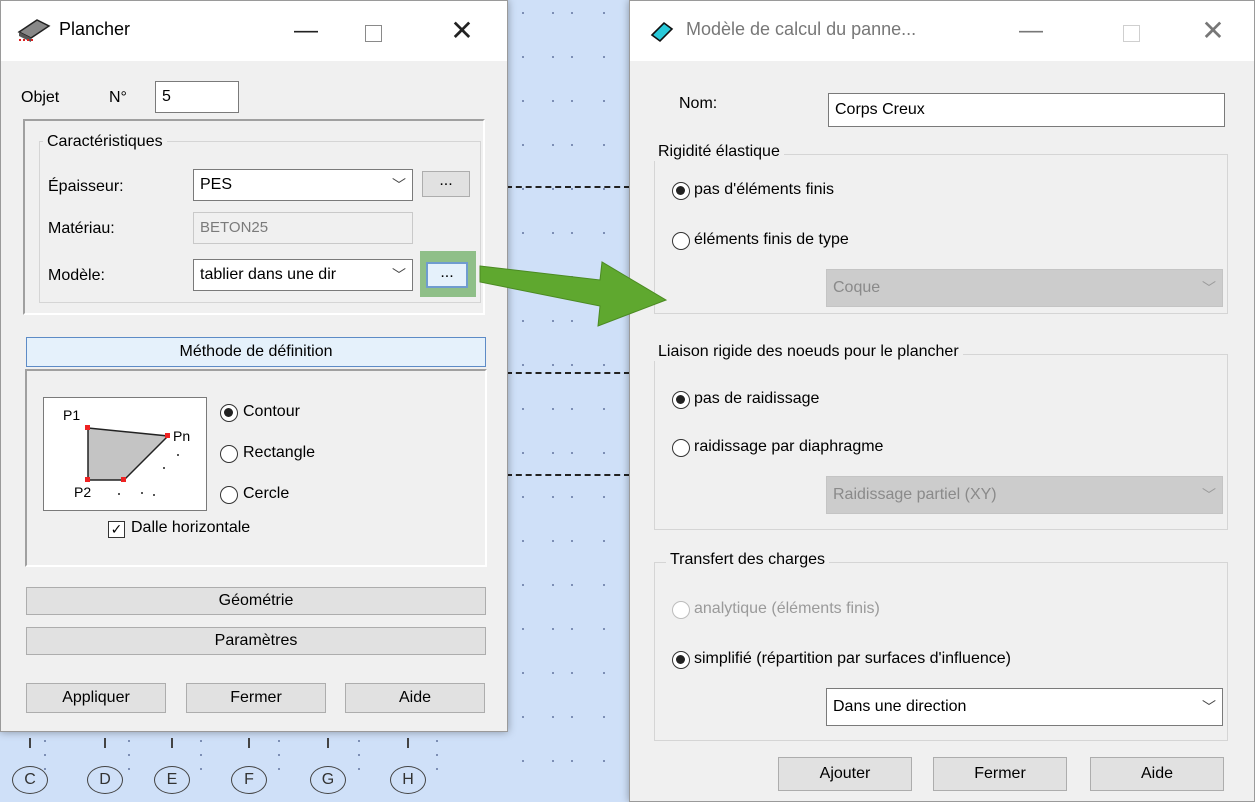 The image size is (1255, 802). I want to click on element-type-select: Coque ﹀, so click(1024, 288).